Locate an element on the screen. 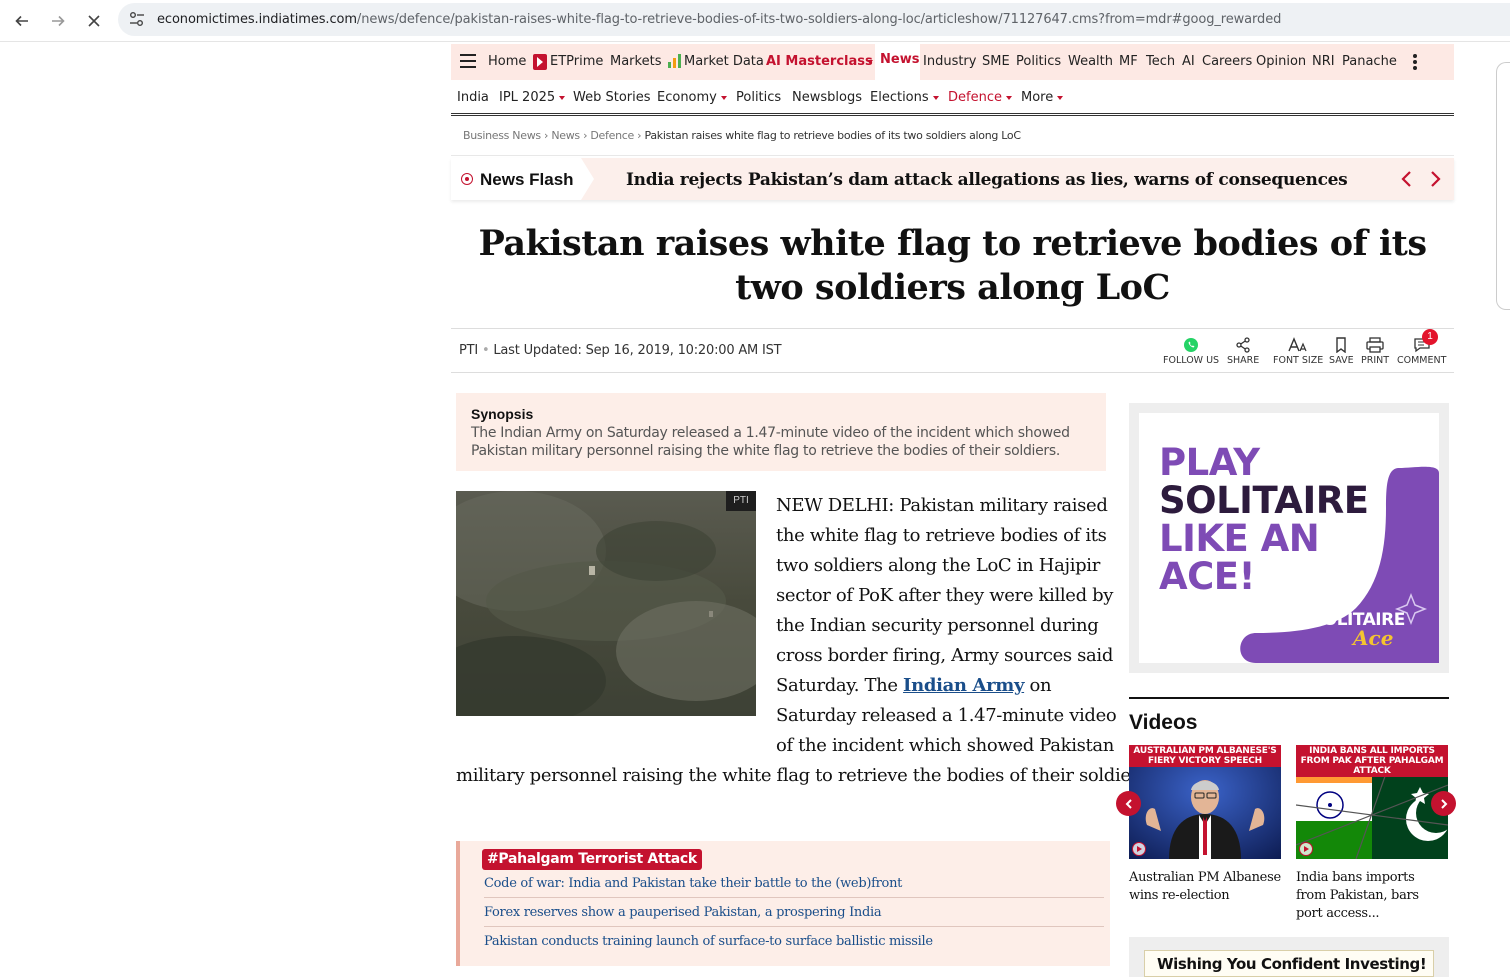 The height and width of the screenshot is (977, 1510). article-body-line: of the incident which showed Pakistan is located at coordinates (945, 745).